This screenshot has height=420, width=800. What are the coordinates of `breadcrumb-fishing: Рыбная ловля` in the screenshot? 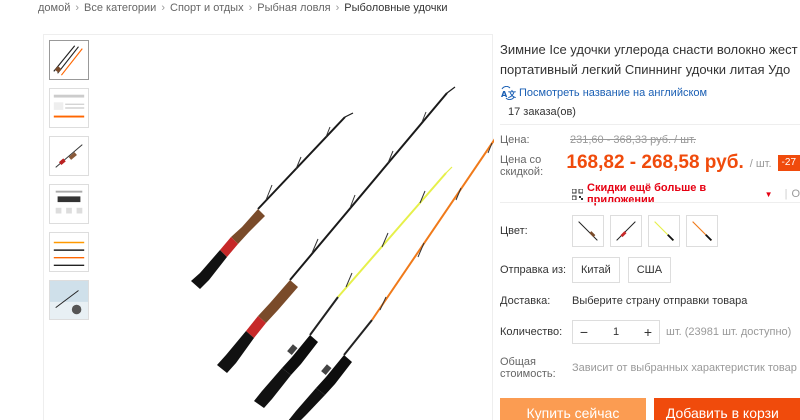 It's located at (293, 8).